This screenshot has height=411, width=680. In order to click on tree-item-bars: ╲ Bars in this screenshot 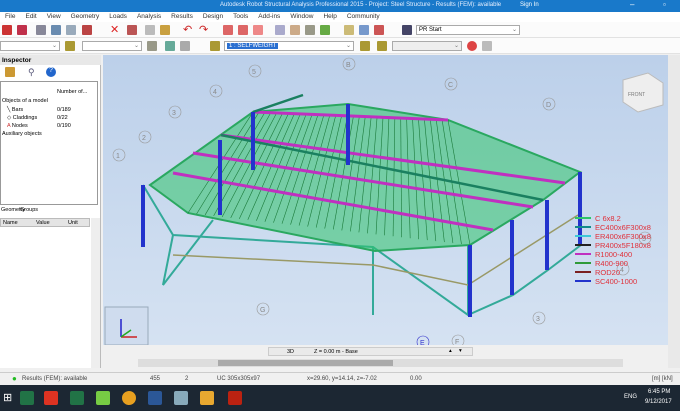, I will do `click(15, 110)`.